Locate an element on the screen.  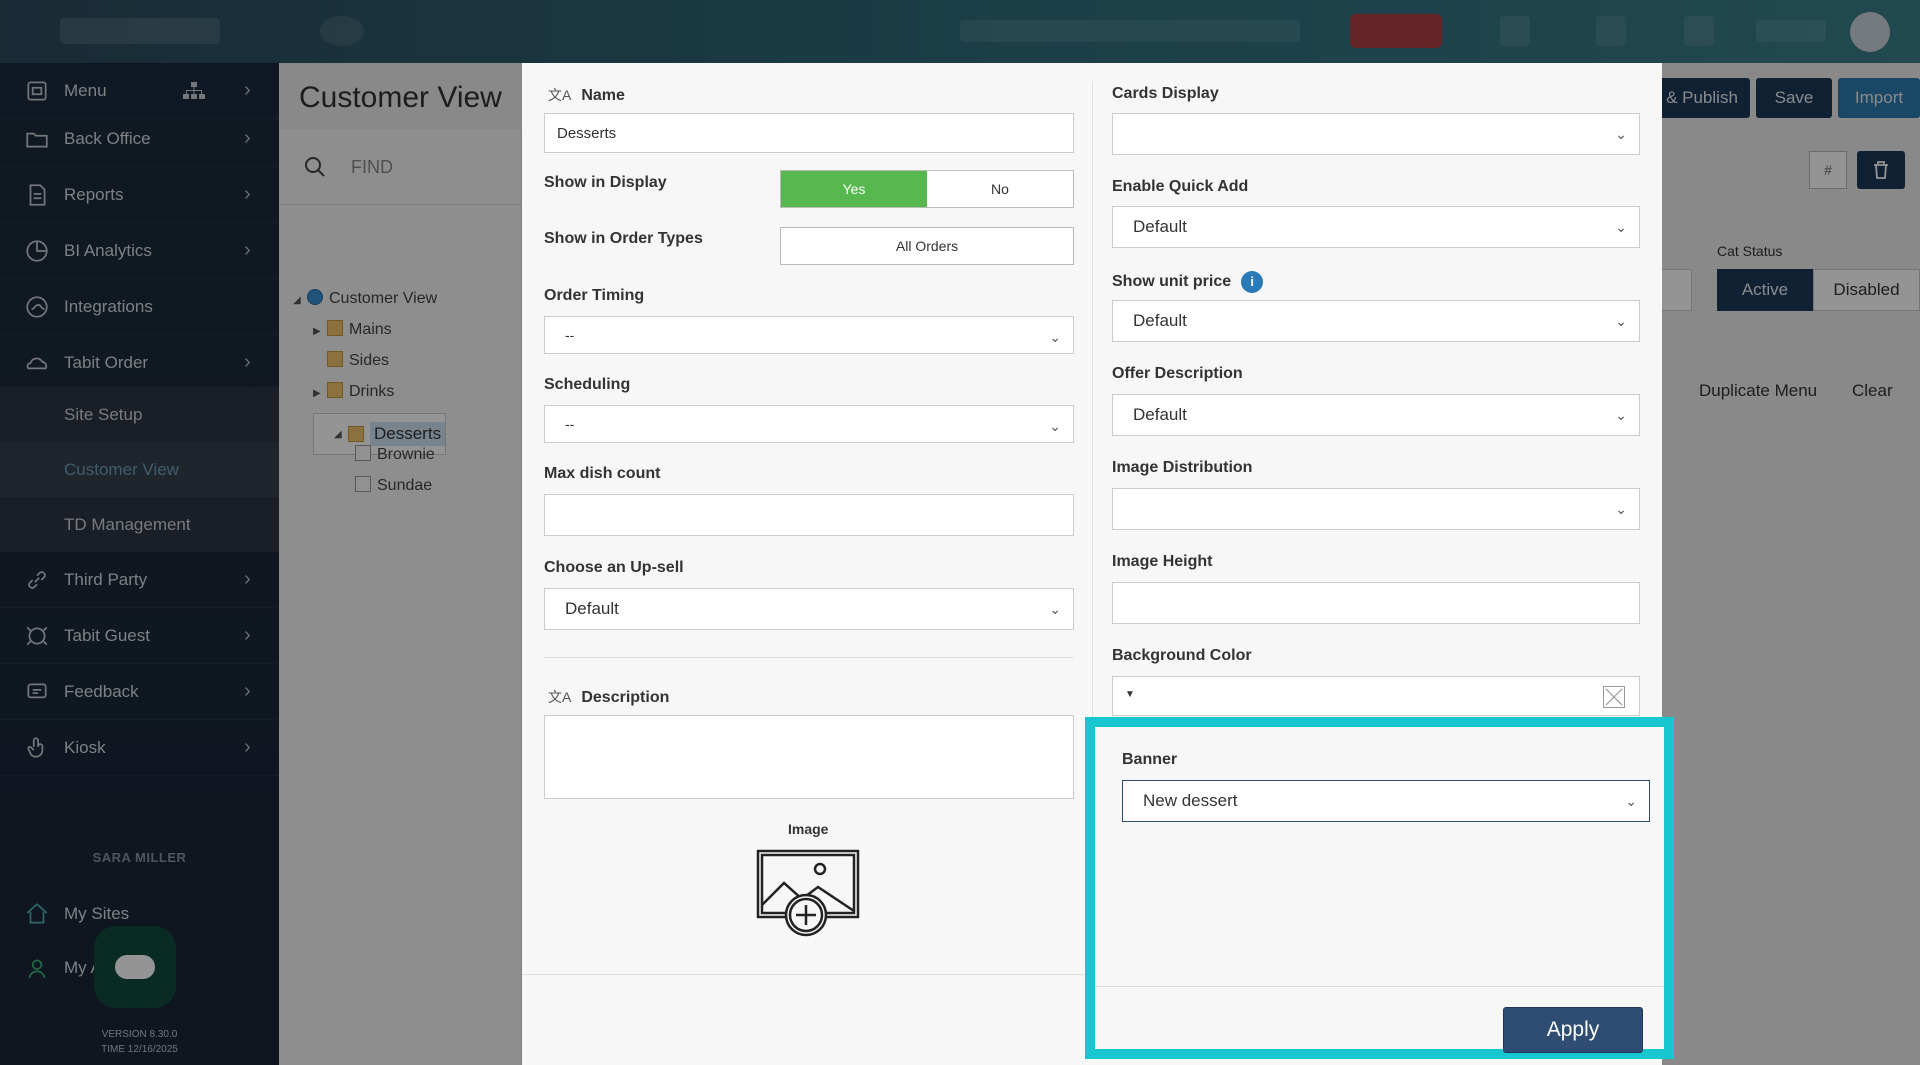
image-distribution-label: Image Distribution is located at coordinates (1182, 467).